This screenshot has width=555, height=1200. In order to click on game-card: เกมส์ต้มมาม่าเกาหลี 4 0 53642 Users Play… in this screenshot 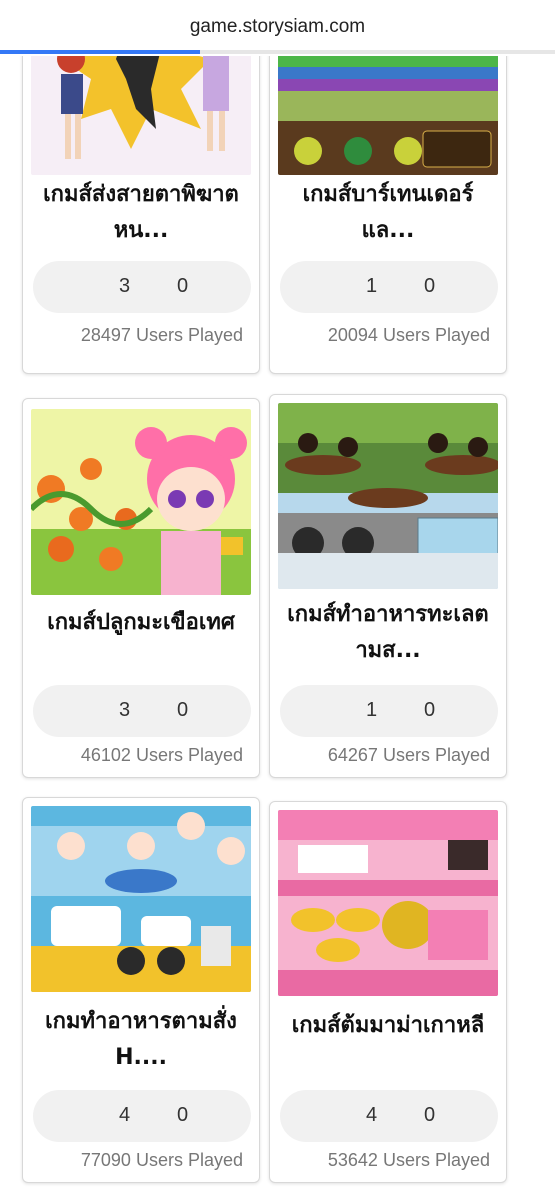, I will do `click(388, 992)`.